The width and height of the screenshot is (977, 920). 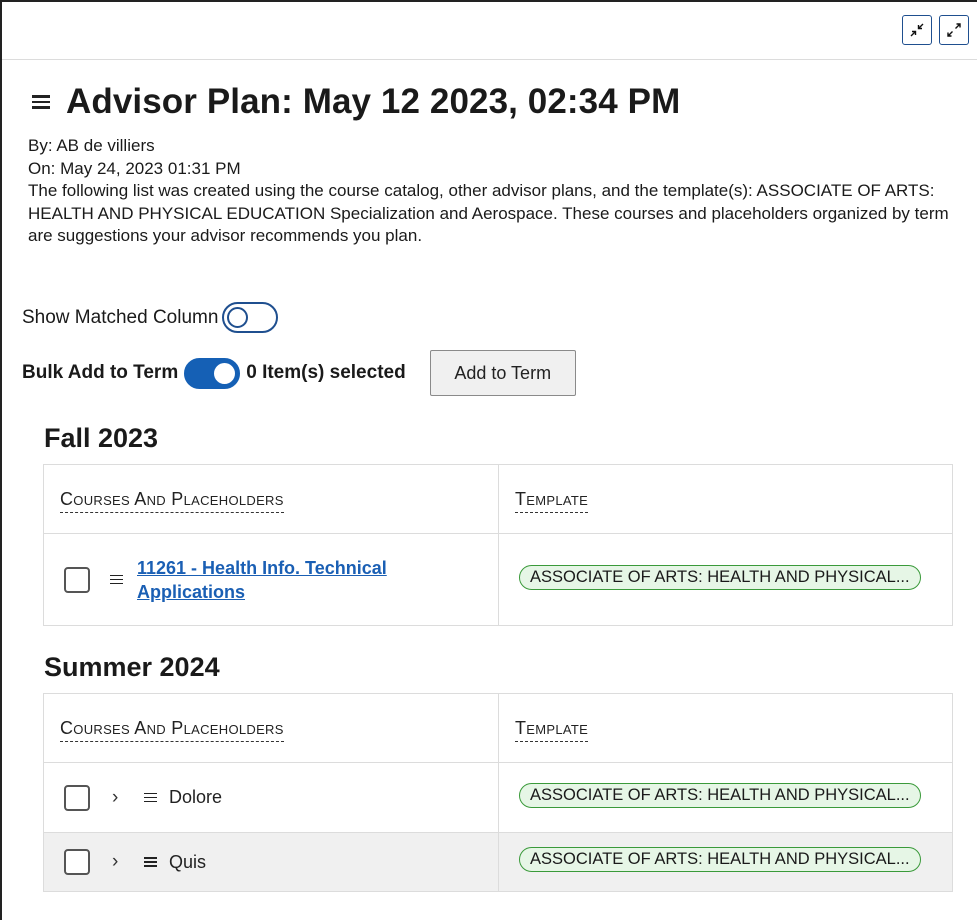 I want to click on show-matched-label: Show Matched Column, so click(x=120, y=317).